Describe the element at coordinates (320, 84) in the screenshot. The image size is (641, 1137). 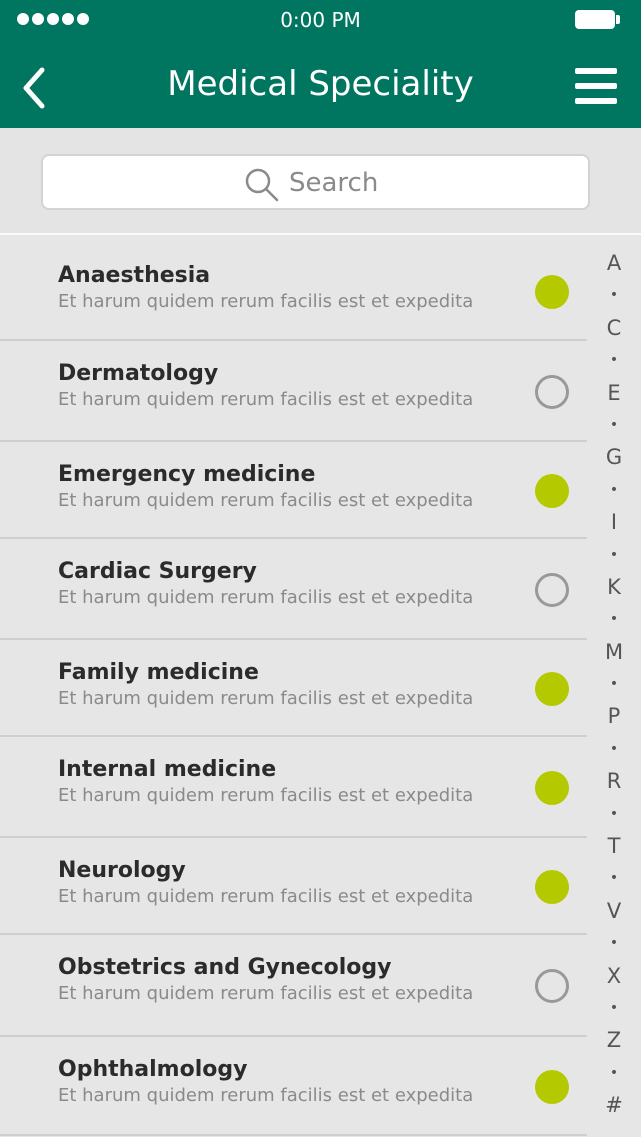
I see `page-title: Medical Speciality` at that location.